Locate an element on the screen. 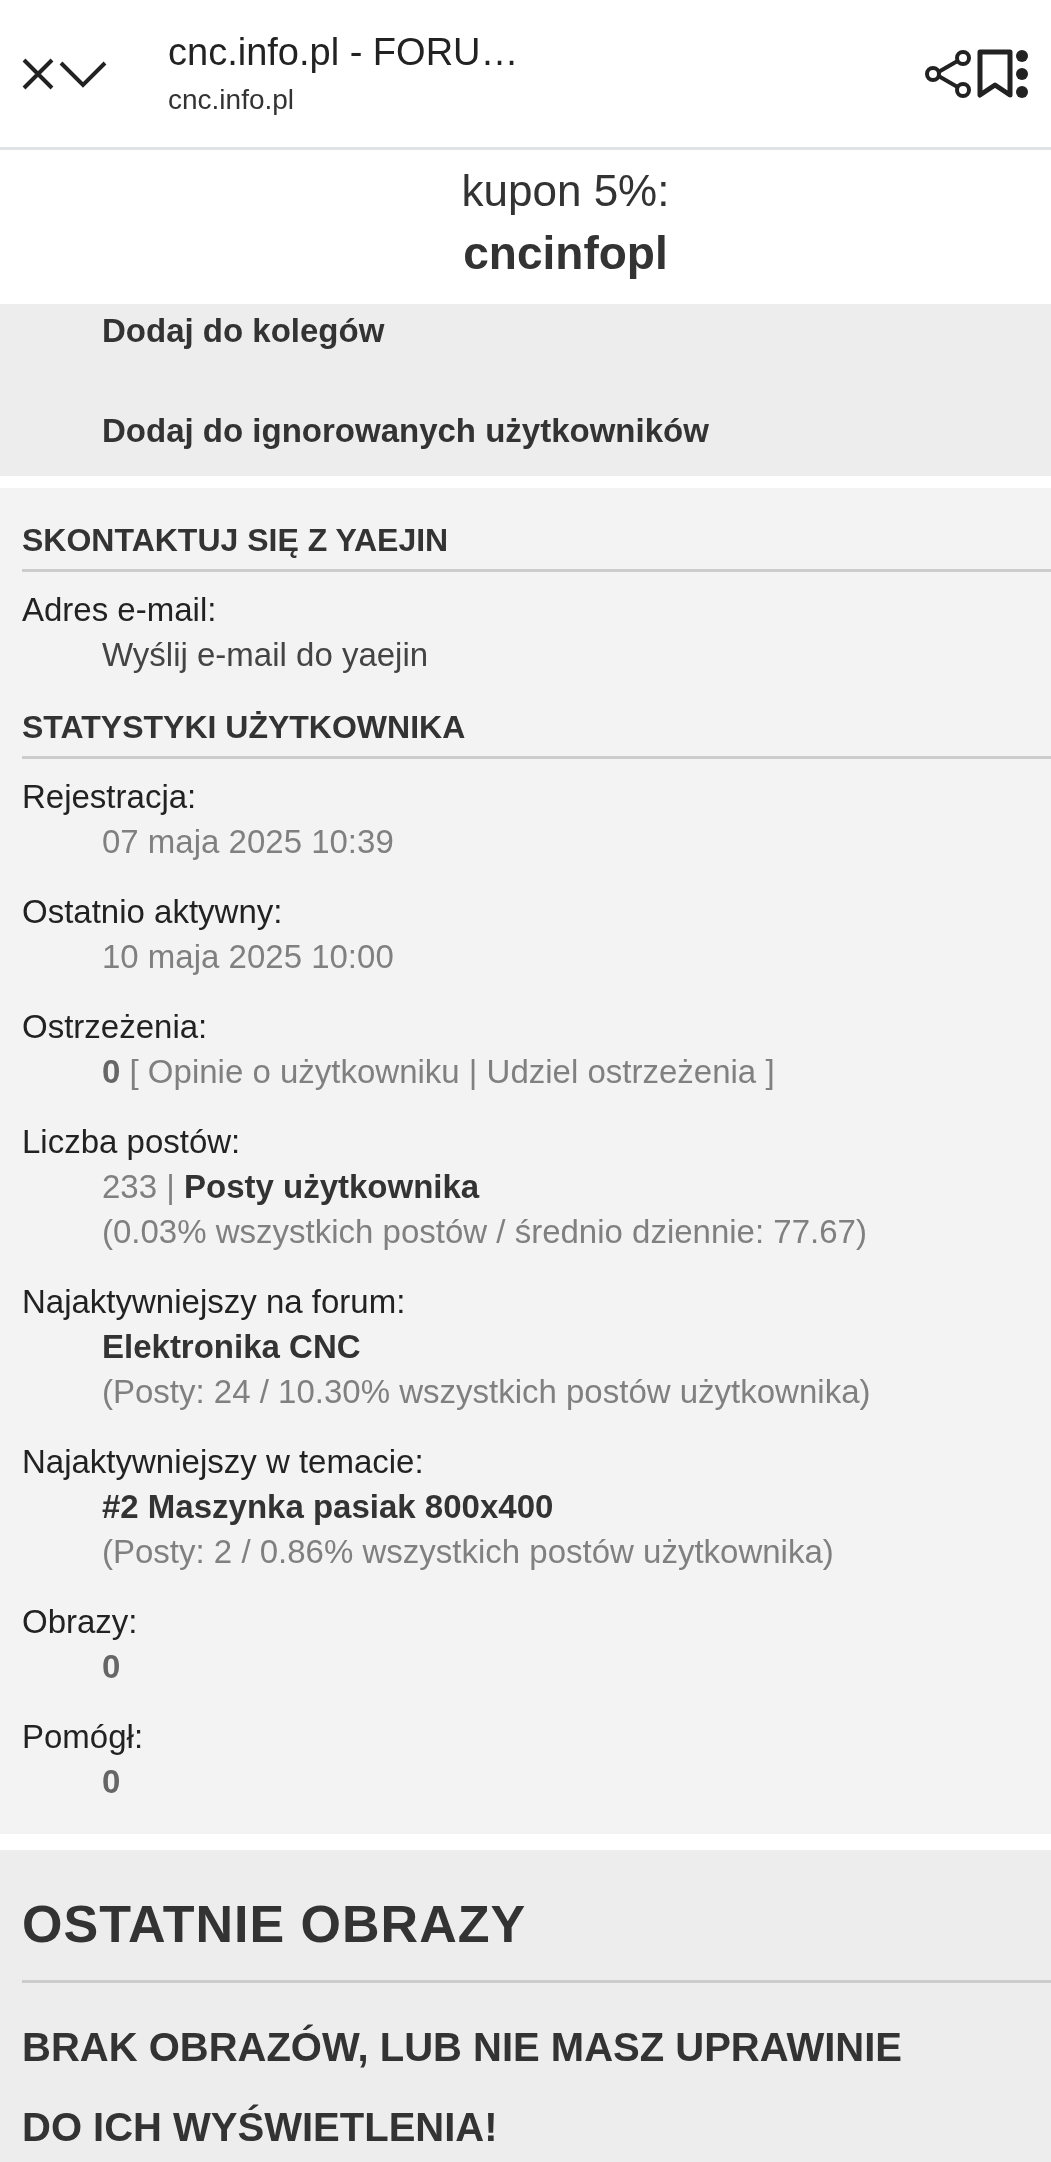  coupon-code: cncinfopl is located at coordinates (565, 253).